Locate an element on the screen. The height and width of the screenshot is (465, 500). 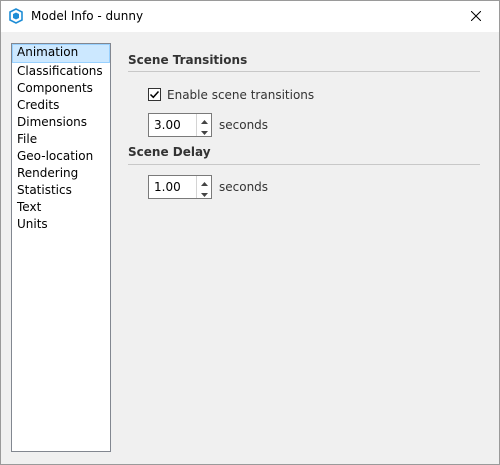
scene-delay-value: 1.00 is located at coordinates (167, 187).